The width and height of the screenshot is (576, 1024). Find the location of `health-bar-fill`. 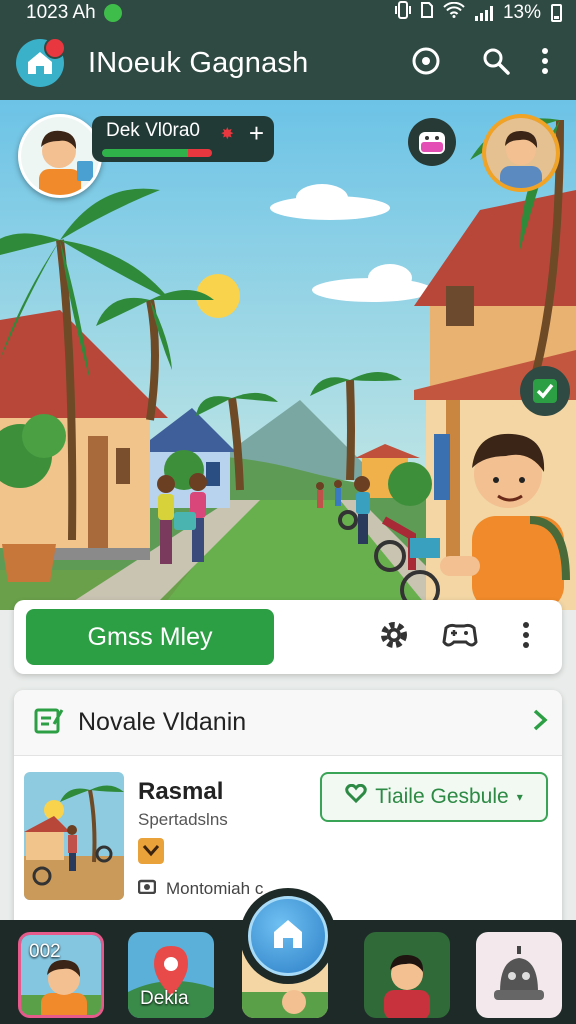

health-bar-fill is located at coordinates (157, 153).